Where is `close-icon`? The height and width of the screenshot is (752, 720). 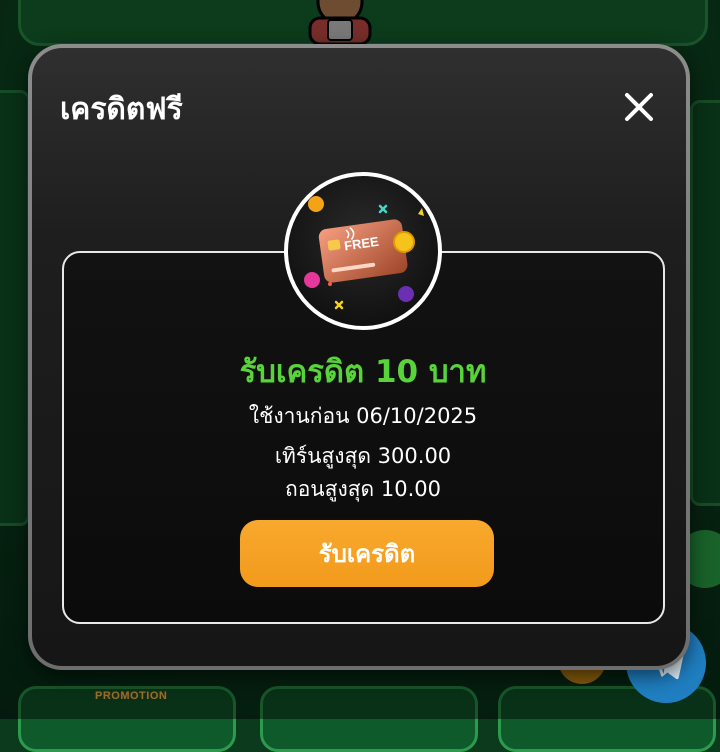
close-icon is located at coordinates (639, 107).